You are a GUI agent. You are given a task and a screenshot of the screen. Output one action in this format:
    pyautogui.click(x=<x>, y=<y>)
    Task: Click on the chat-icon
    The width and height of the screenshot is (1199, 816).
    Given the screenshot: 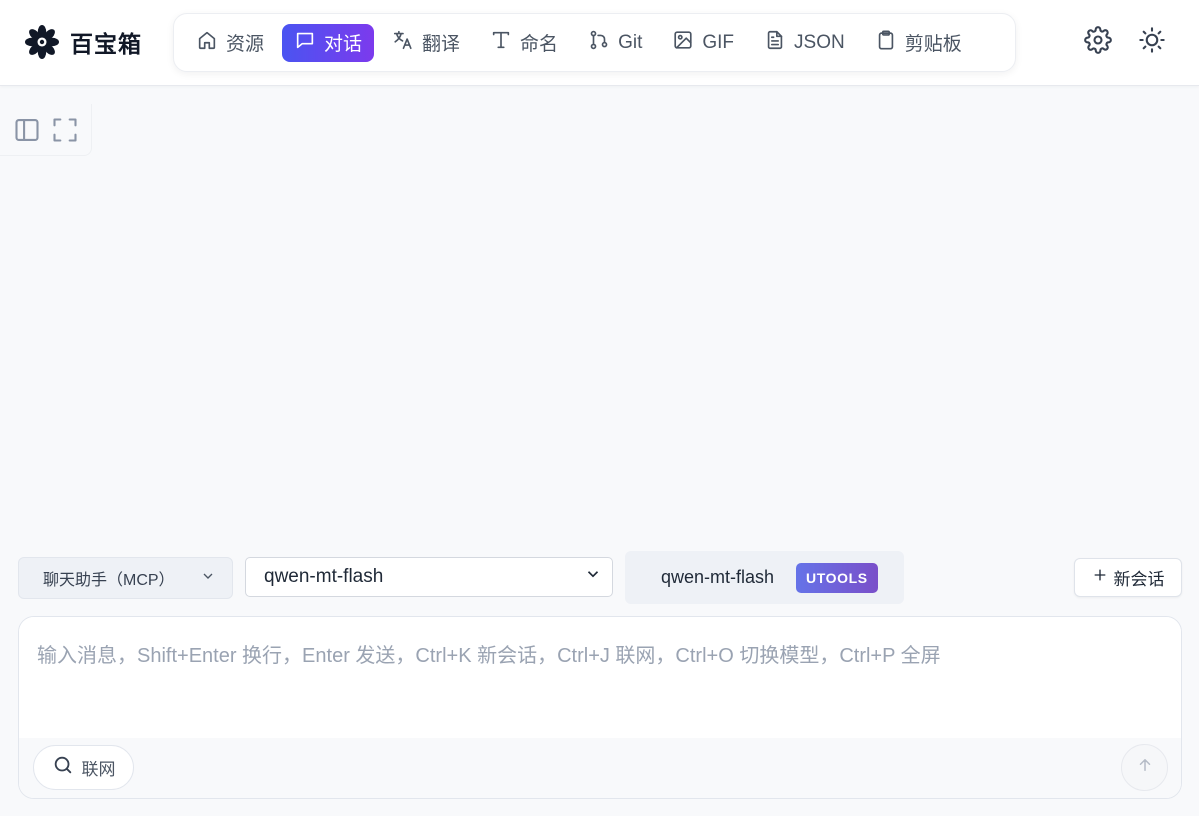 What is the action you would take?
    pyautogui.click(x=305, y=43)
    